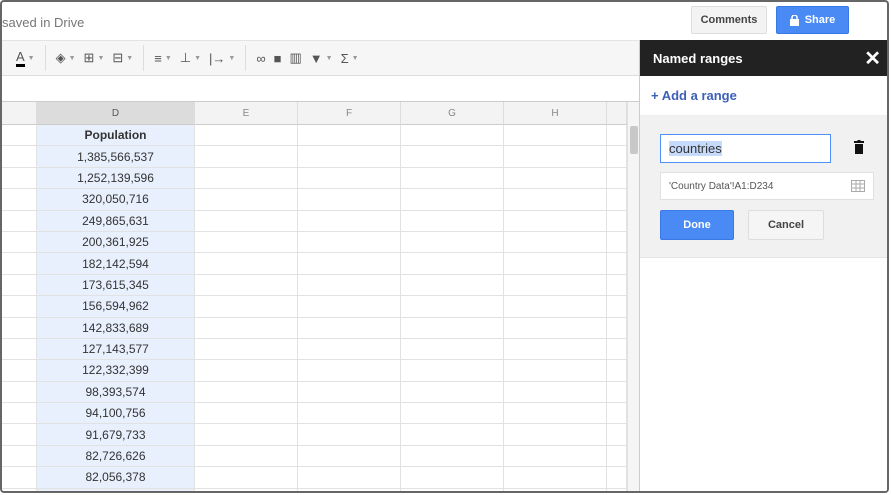 The image size is (891, 495). Describe the element at coordinates (116, 371) in the screenshot. I see `population-cell: 122,332,399` at that location.